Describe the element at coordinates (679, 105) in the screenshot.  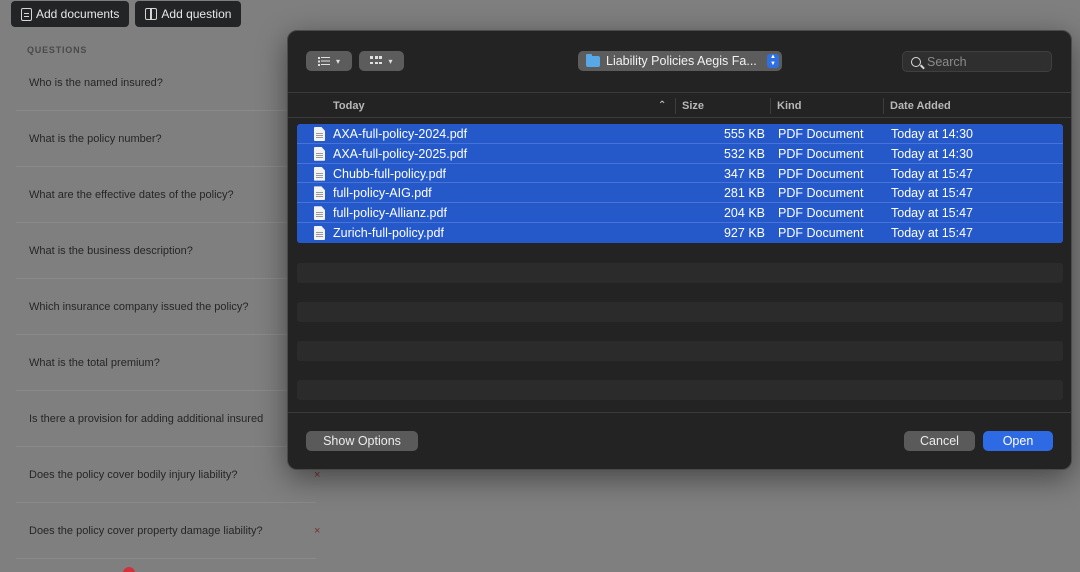
I see `column-header: Today ⌃ Size Kind Date Added` at that location.